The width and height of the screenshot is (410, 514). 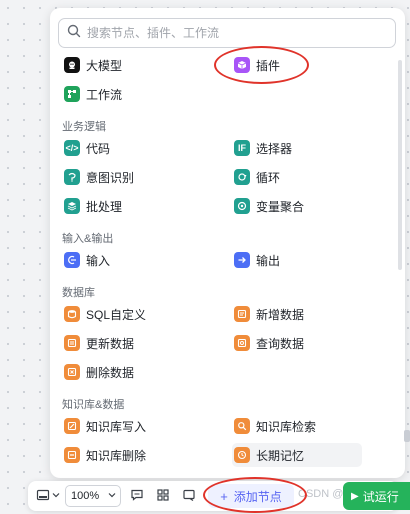 What do you see at coordinates (286, 426) in the screenshot?
I see `node-label: 知识库检索` at bounding box center [286, 426].